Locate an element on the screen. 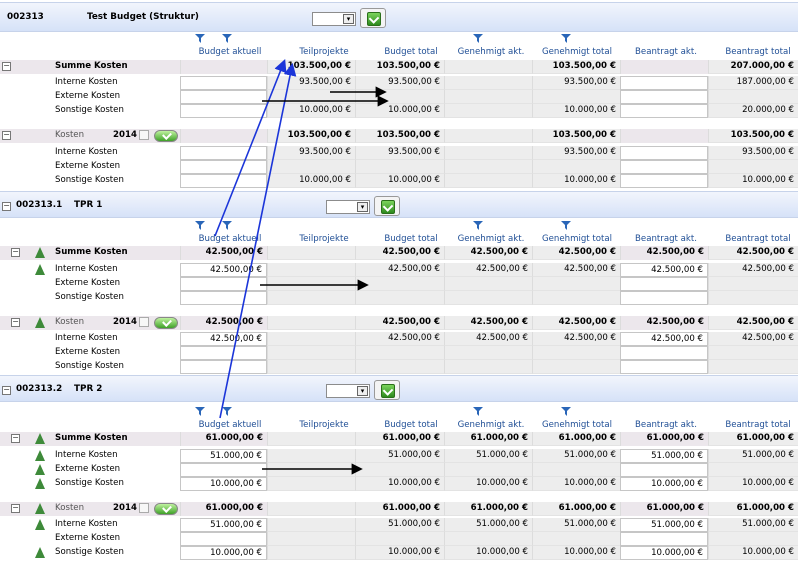 This screenshot has width=798, height=562. column-header: Genehmigt total is located at coordinates (577, 52).